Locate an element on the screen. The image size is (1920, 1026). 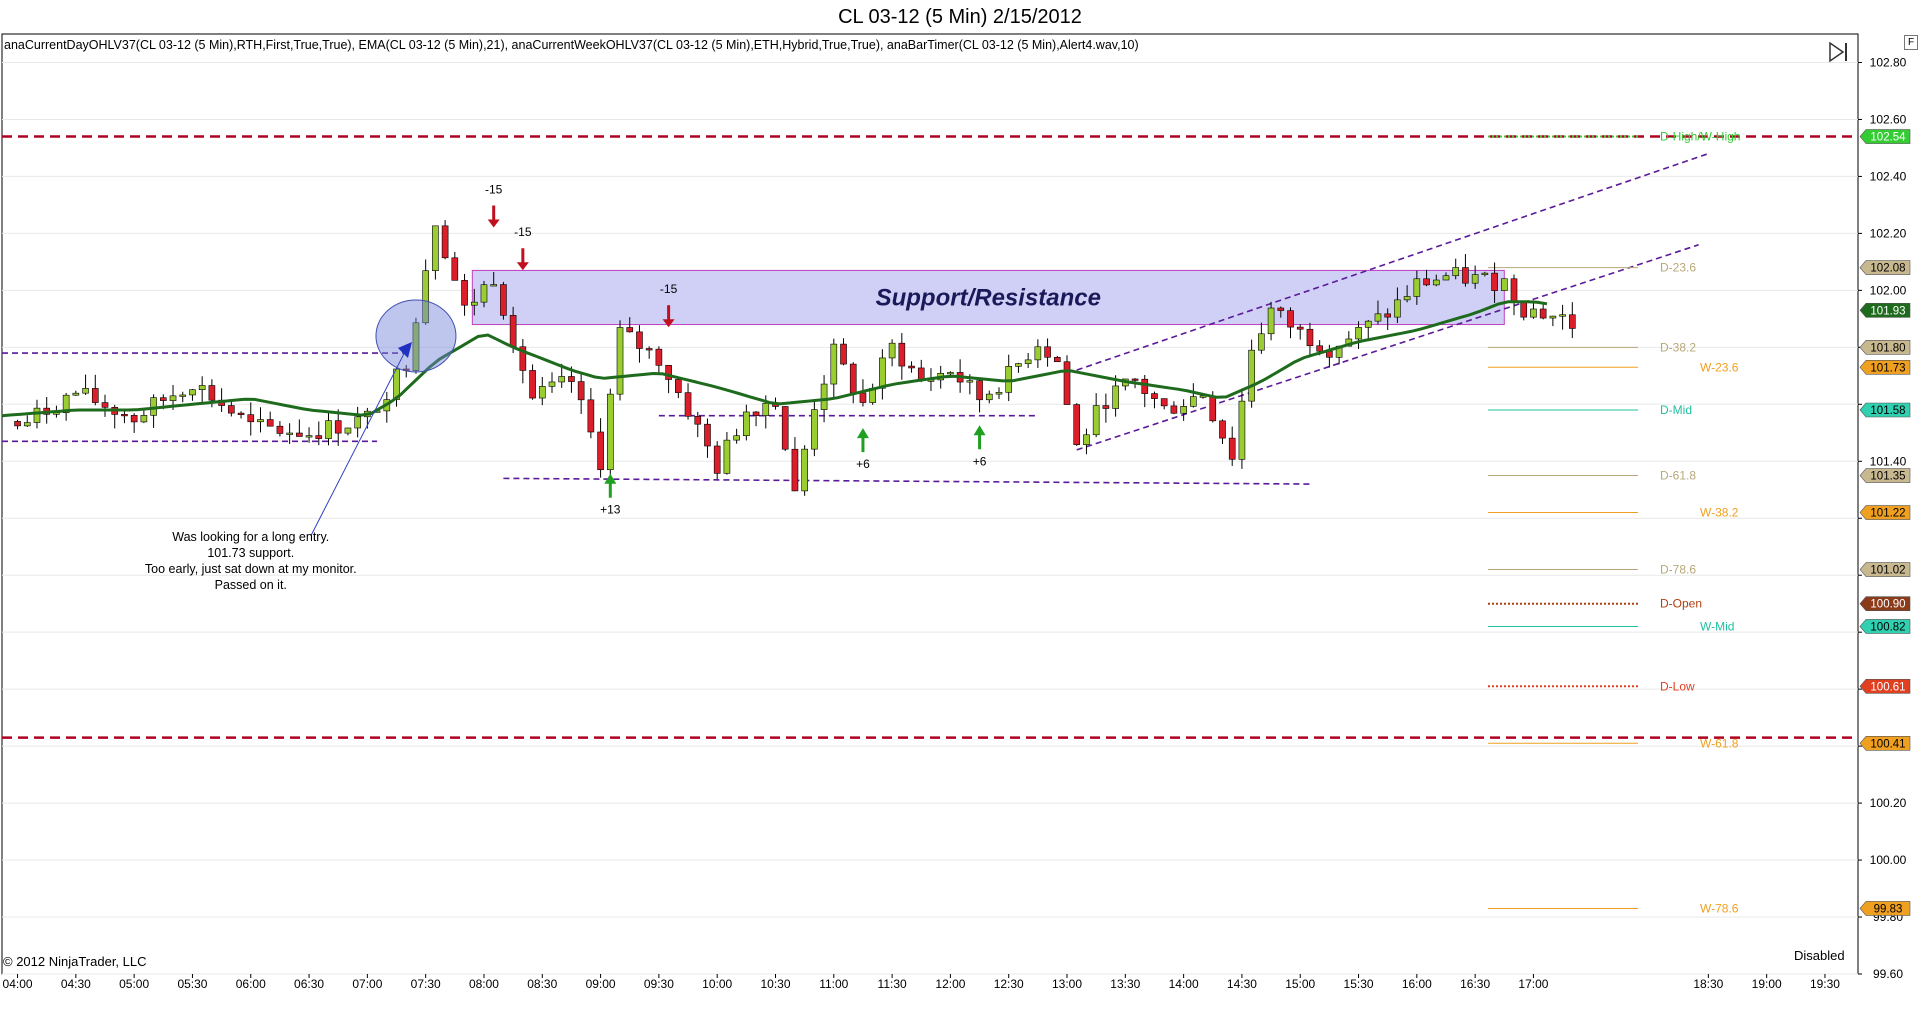
level-label: W-Mid is located at coordinates (1717, 626).